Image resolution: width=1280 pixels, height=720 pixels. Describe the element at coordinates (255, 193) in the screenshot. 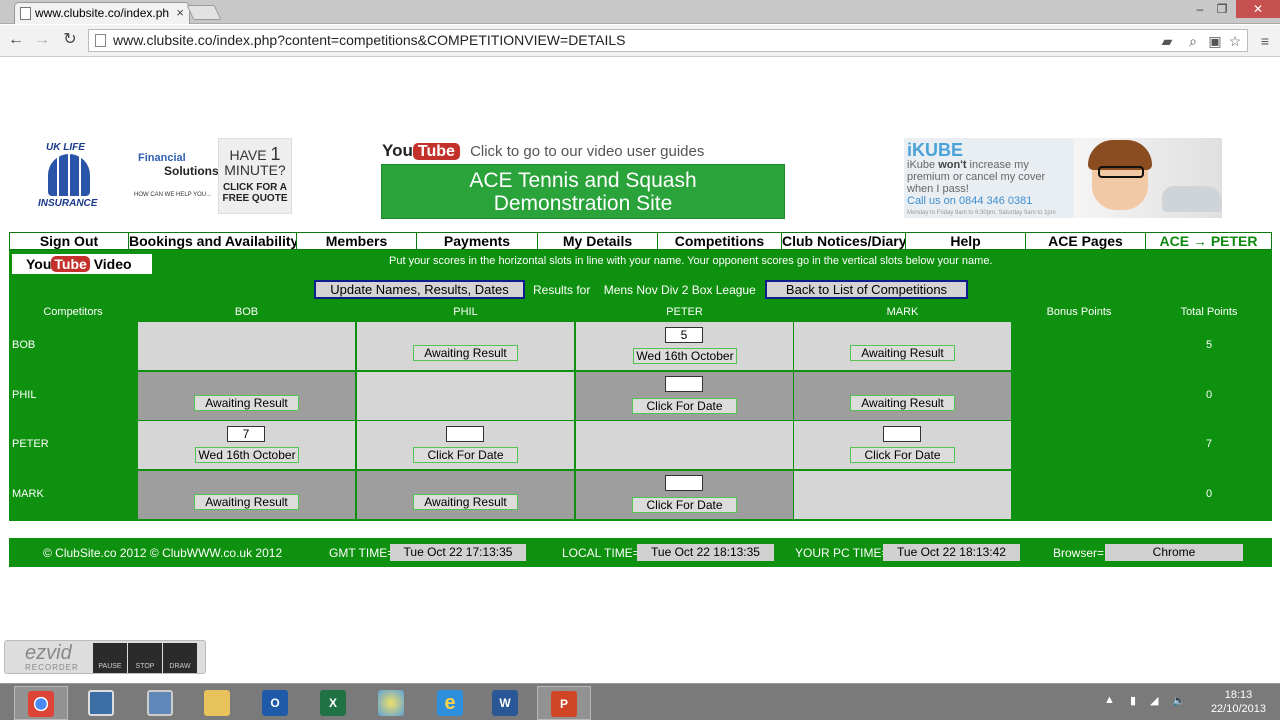

I see `free-quote-text: CLICK FOR A FREE QUOTE` at that location.